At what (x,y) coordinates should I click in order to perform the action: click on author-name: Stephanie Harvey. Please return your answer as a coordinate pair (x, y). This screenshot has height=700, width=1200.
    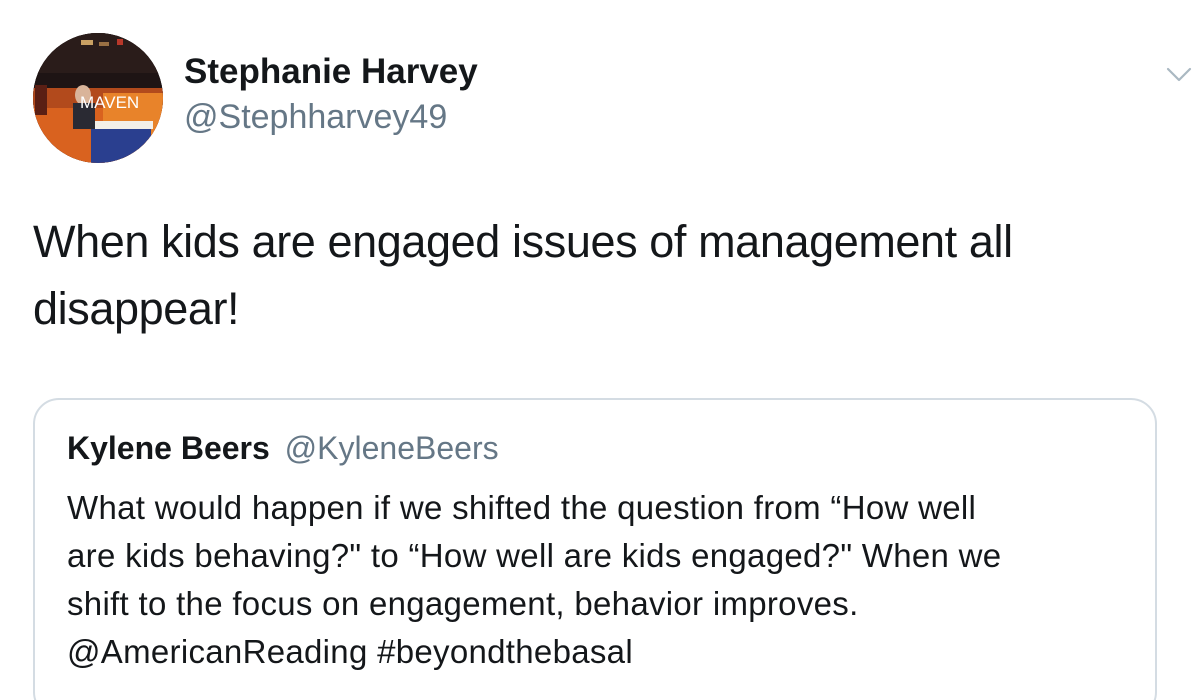
    Looking at the image, I should click on (331, 72).